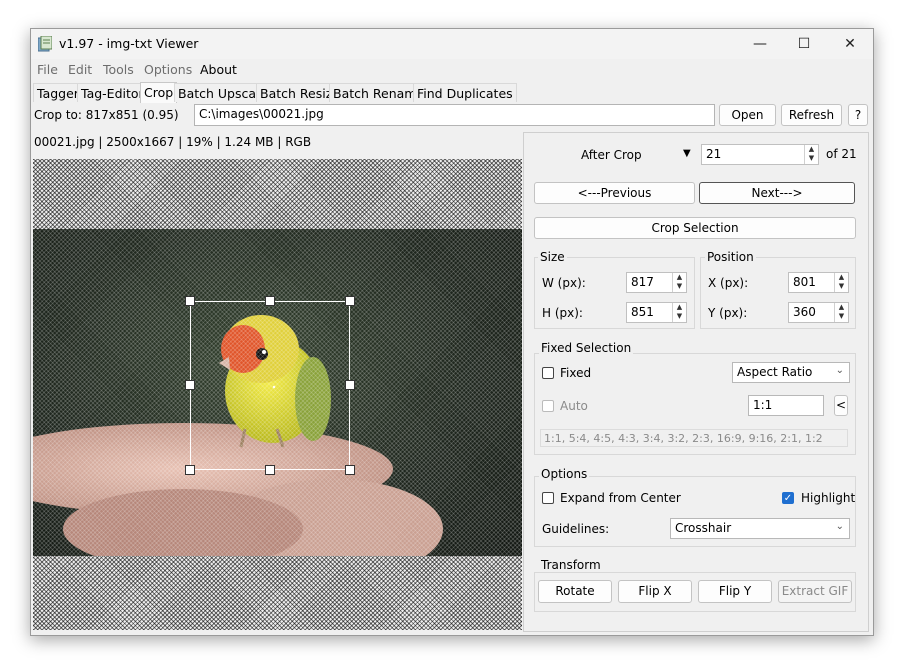 Image resolution: width=908 pixels, height=670 pixels. I want to click on x-value: 801, so click(804, 282).